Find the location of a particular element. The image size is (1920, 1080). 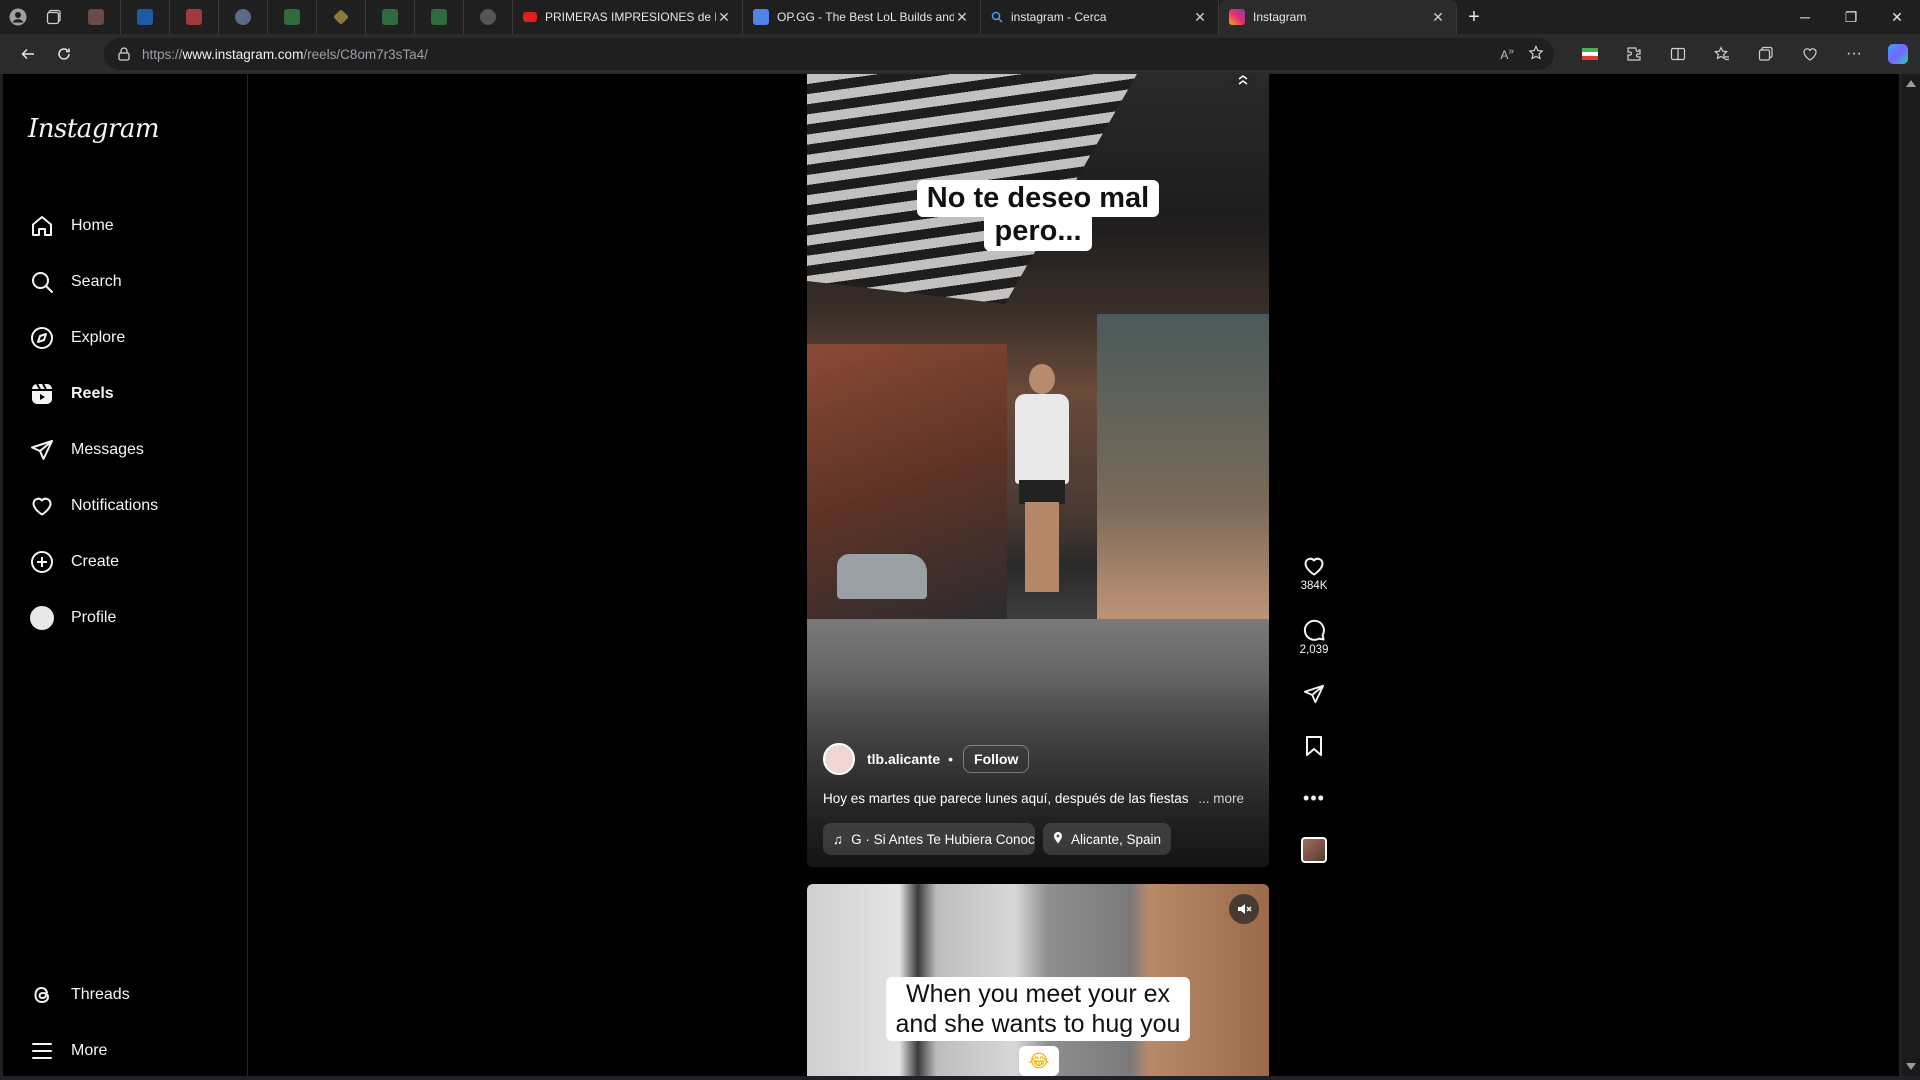

collapse-icon is located at coordinates (1243, 84).